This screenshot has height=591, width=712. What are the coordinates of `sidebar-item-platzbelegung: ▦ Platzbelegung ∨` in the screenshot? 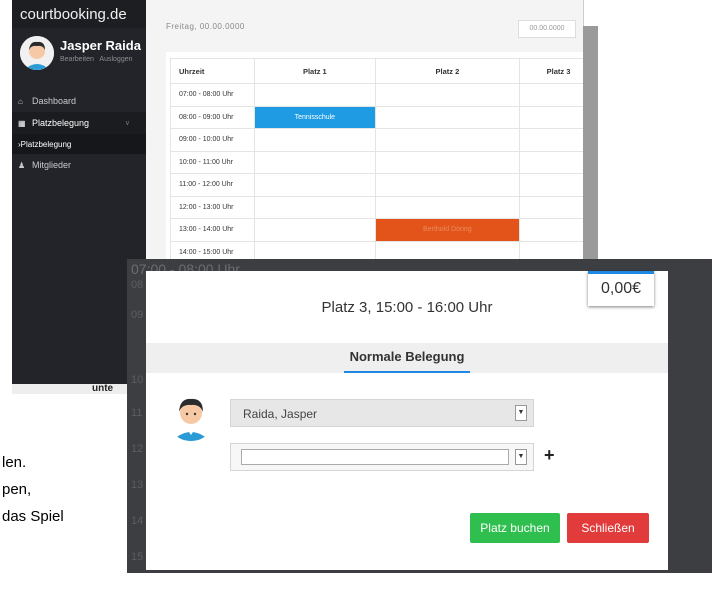 It's located at (79, 123).